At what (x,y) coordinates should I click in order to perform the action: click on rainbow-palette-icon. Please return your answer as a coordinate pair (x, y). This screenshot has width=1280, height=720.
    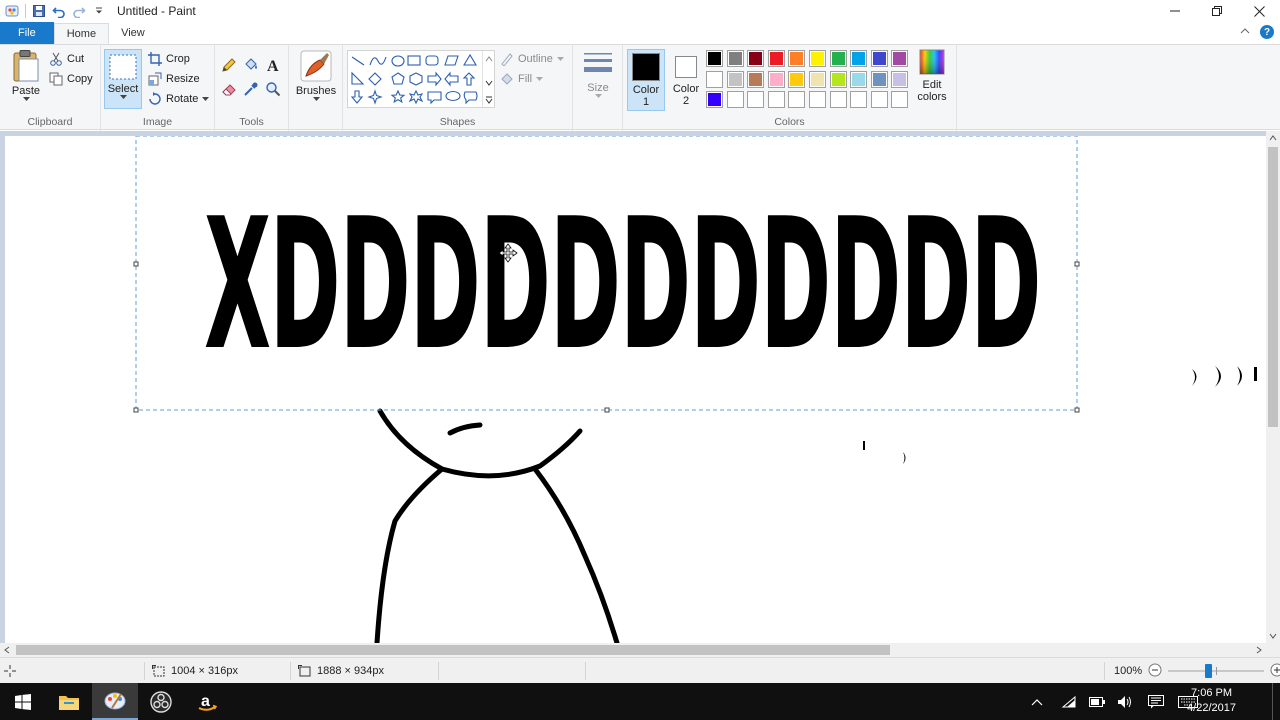
    Looking at the image, I should click on (932, 62).